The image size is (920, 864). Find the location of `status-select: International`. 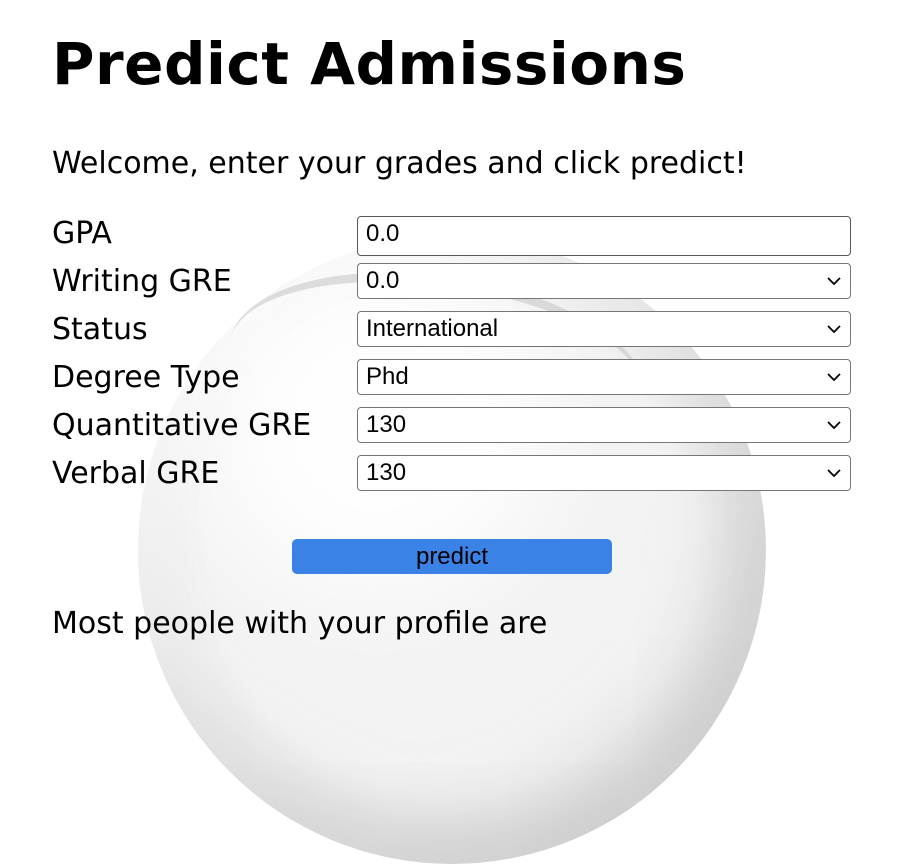

status-select: International is located at coordinates (604, 329).